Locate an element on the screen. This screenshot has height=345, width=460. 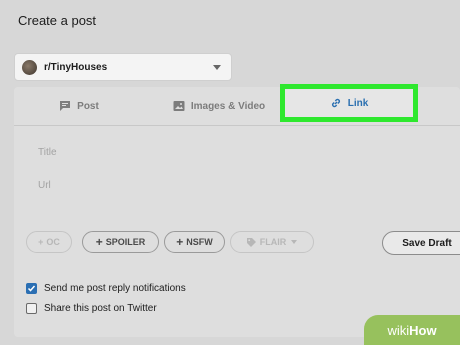
wikihow-watermark: wiki How is located at coordinates (412, 330).